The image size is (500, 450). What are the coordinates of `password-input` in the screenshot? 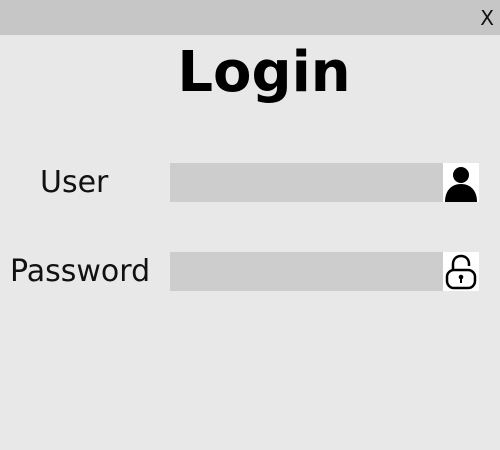 It's located at (306, 271).